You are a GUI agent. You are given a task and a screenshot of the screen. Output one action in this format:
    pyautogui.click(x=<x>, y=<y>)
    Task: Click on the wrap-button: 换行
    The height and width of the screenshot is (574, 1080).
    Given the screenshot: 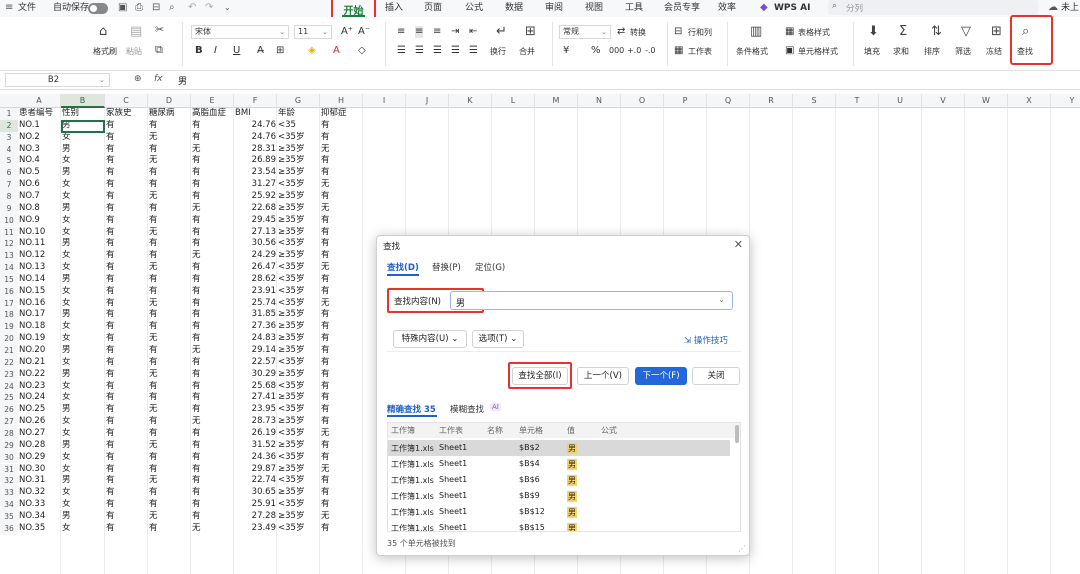 What is the action you would take?
    pyautogui.click(x=498, y=52)
    